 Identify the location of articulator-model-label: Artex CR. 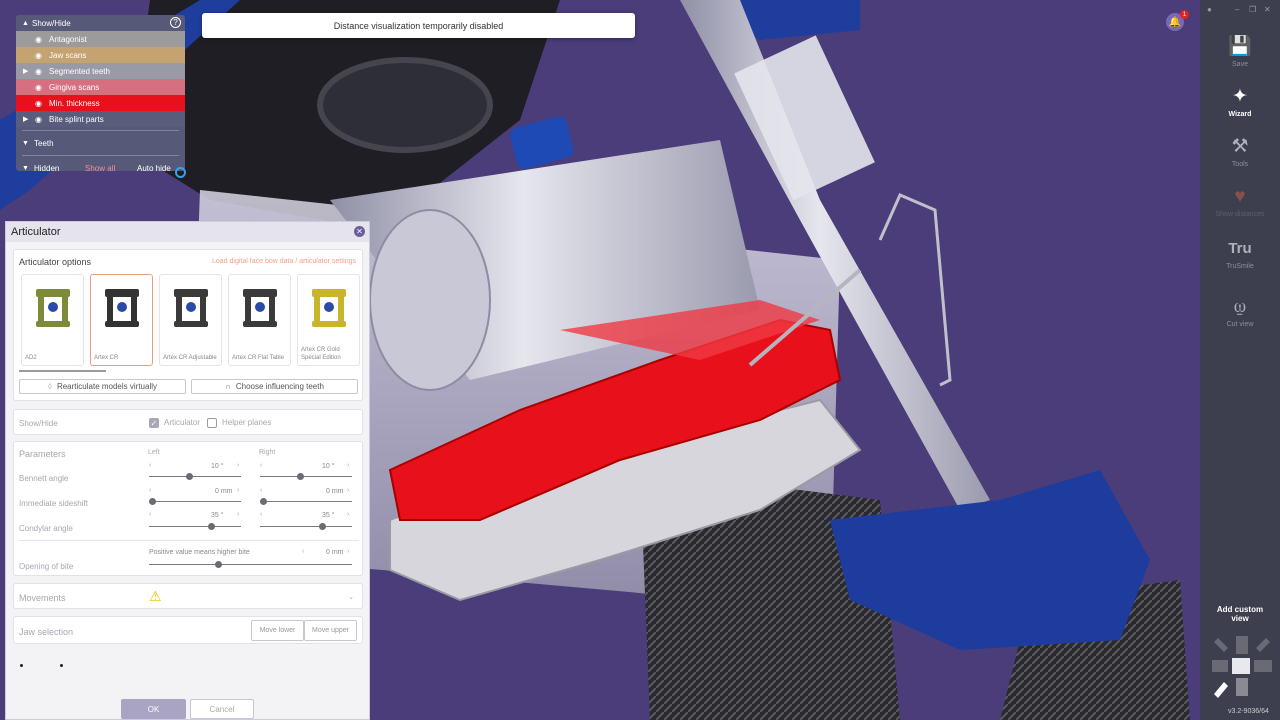
(106, 358).